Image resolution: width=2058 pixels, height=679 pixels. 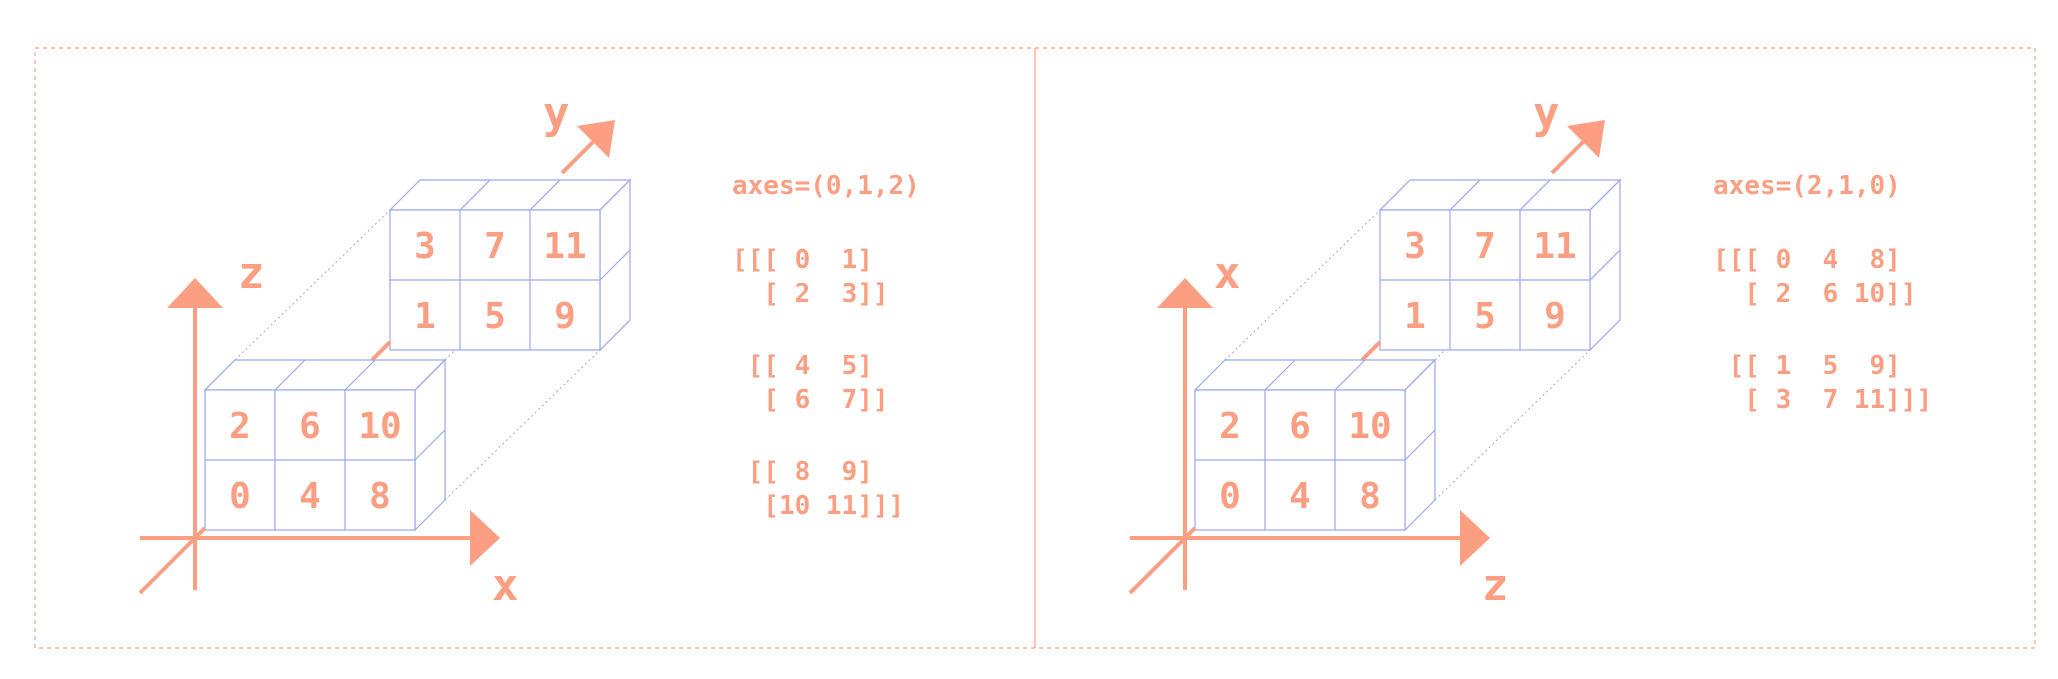 I want to click on array-line: [[[ 0 4 8], so click(x=1807, y=260).